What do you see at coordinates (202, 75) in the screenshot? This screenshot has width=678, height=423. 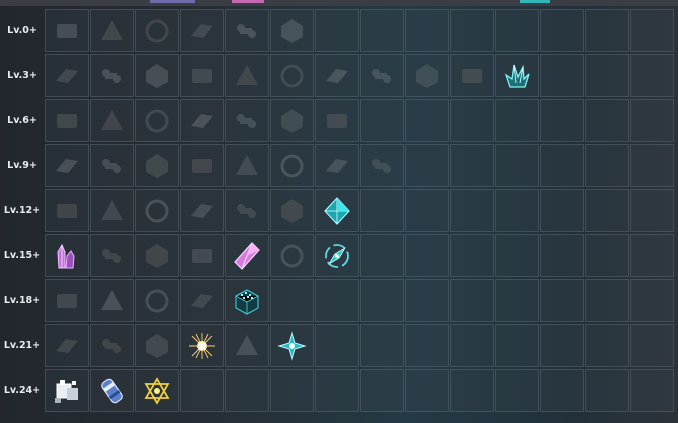 I see `grid-slot-pipes` at bounding box center [202, 75].